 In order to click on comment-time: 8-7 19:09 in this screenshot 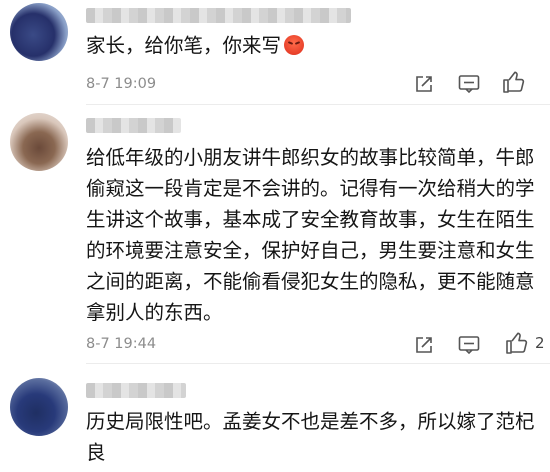, I will do `click(121, 84)`.